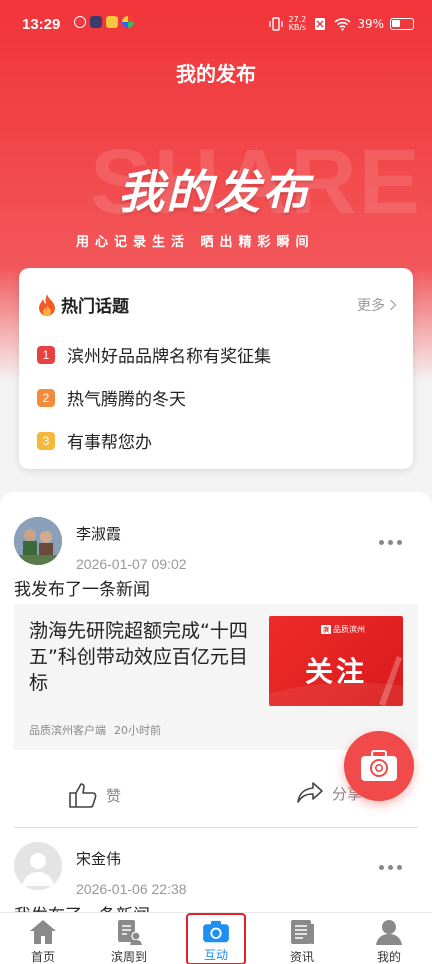 This screenshot has height=964, width=432. I want to click on news-source: 品质滨州客户端, so click(67, 730).